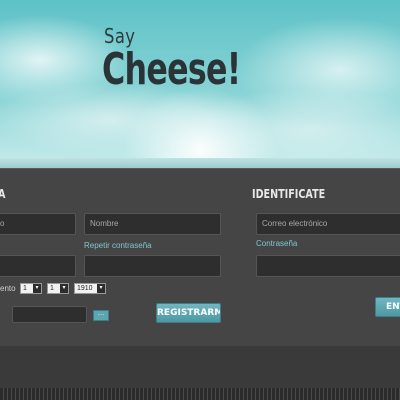  What do you see at coordinates (152, 266) in the screenshot?
I see `repeat-password-field` at bounding box center [152, 266].